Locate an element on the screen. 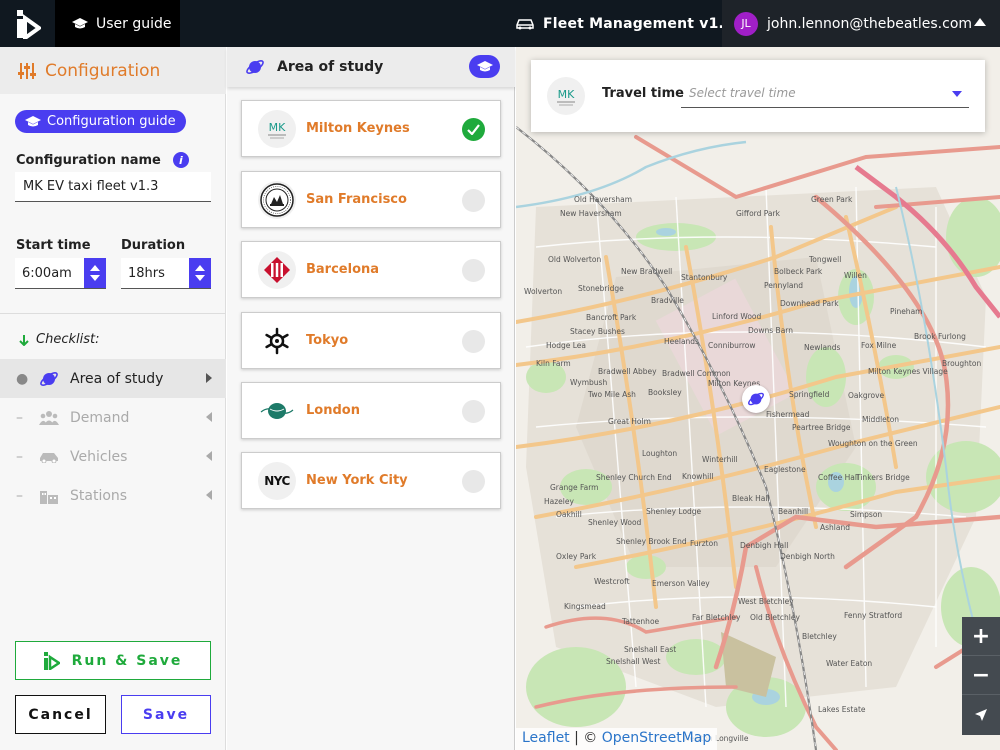 This screenshot has height=750, width=1000. planet-icon is located at coordinates (756, 399).